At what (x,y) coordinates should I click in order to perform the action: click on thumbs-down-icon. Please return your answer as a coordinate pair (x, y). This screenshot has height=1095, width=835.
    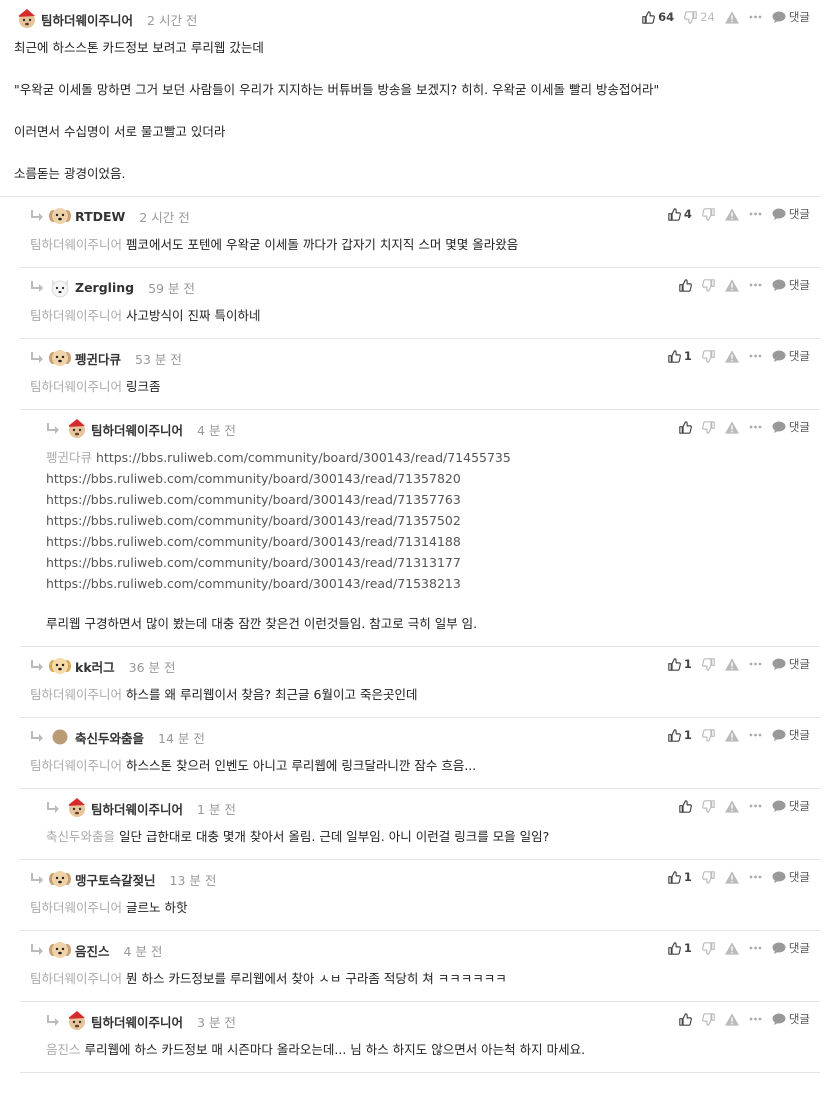
    Looking at the image, I should click on (708, 735).